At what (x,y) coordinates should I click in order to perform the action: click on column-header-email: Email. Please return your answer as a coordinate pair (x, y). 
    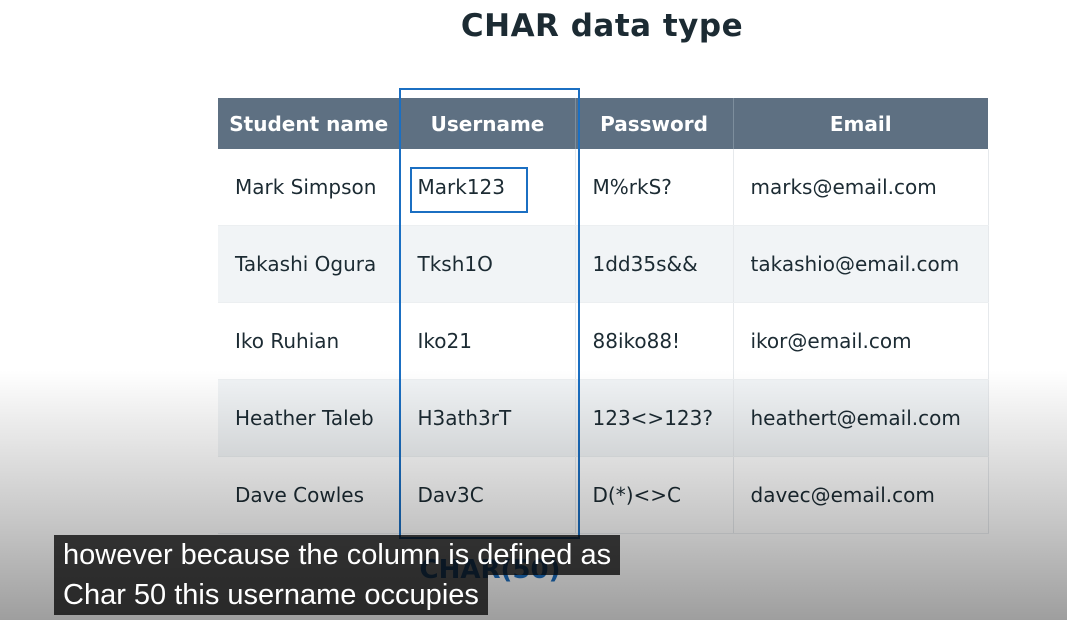
    Looking at the image, I should click on (860, 123).